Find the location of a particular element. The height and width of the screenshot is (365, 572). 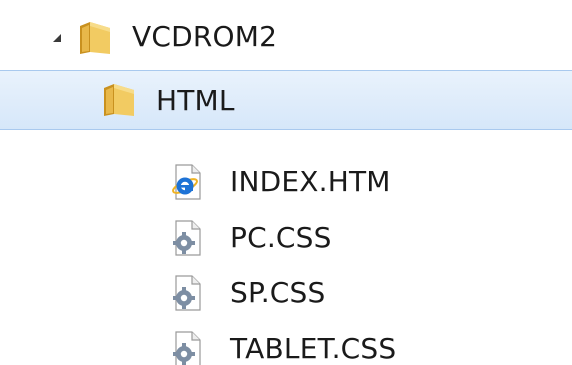

tree-file-pc-css: PC.CSS is located at coordinates (286, 238).